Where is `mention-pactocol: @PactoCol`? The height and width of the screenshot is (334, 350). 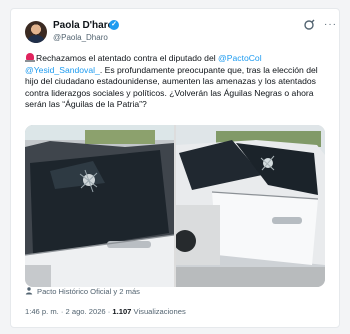
mention-pactocol: @PactoCol is located at coordinates (240, 58).